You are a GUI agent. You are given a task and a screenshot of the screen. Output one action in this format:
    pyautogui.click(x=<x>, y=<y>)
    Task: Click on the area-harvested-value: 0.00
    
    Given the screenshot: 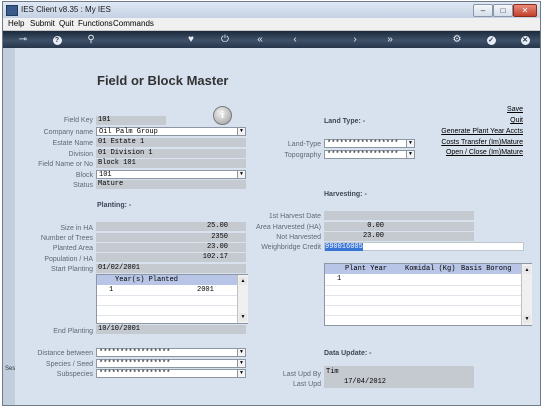 What is the action you would take?
    pyautogui.click(x=399, y=226)
    